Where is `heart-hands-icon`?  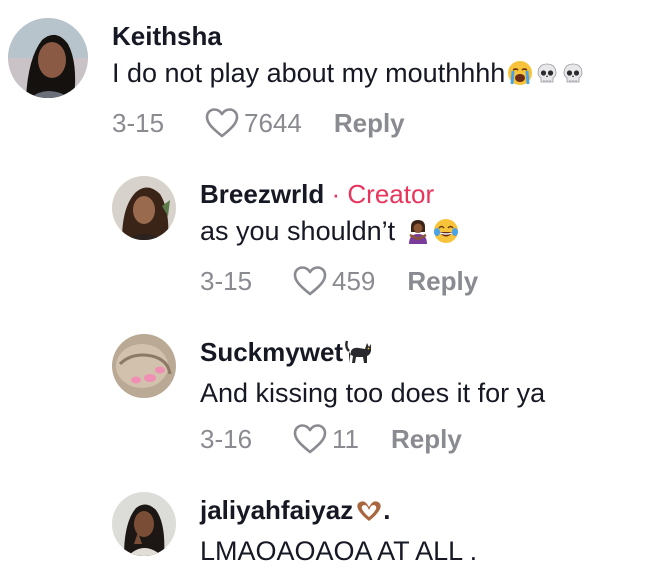
heart-hands-icon is located at coordinates (369, 514).